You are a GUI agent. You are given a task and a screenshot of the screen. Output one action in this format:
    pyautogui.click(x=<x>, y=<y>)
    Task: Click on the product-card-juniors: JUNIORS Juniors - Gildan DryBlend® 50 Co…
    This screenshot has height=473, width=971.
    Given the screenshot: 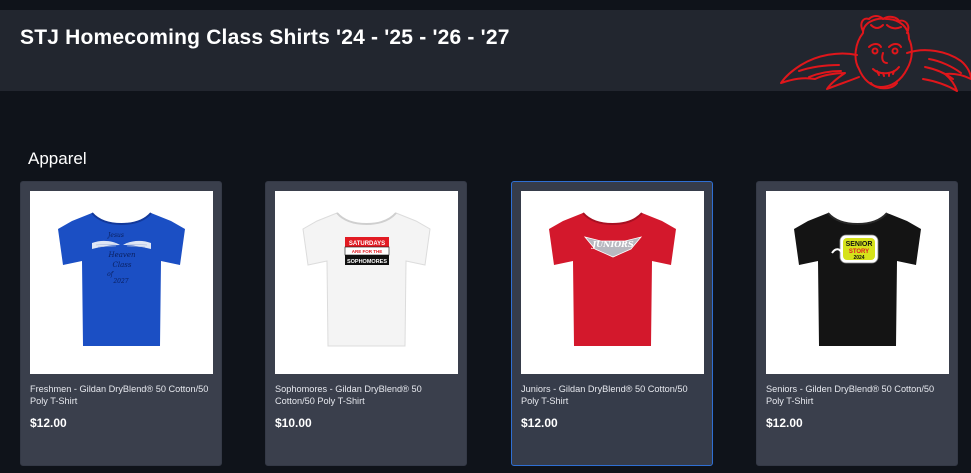 What is the action you would take?
    pyautogui.click(x=612, y=323)
    